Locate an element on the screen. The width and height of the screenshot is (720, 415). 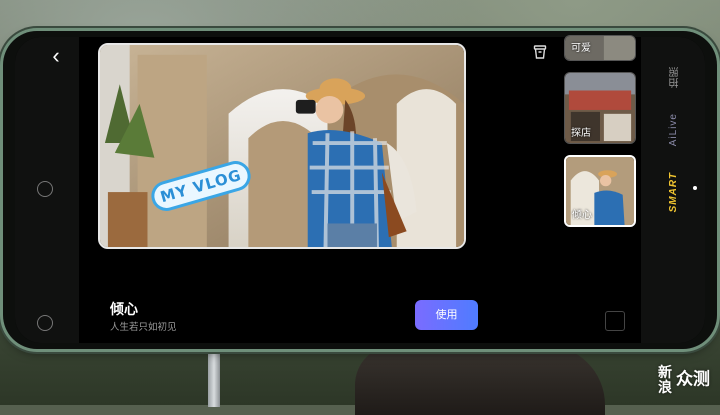
back-button: ‹ is located at coordinates (56, 56).